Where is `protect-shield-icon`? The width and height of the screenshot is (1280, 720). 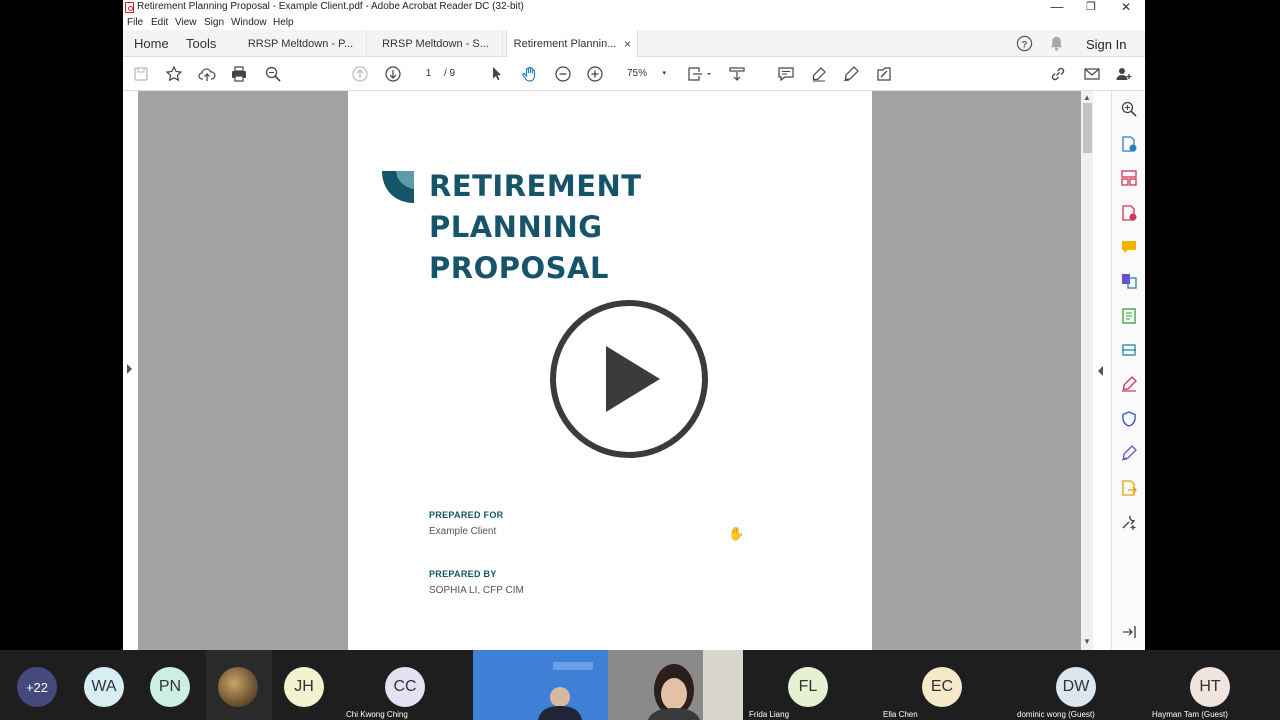
protect-shield-icon is located at coordinates (1129, 419).